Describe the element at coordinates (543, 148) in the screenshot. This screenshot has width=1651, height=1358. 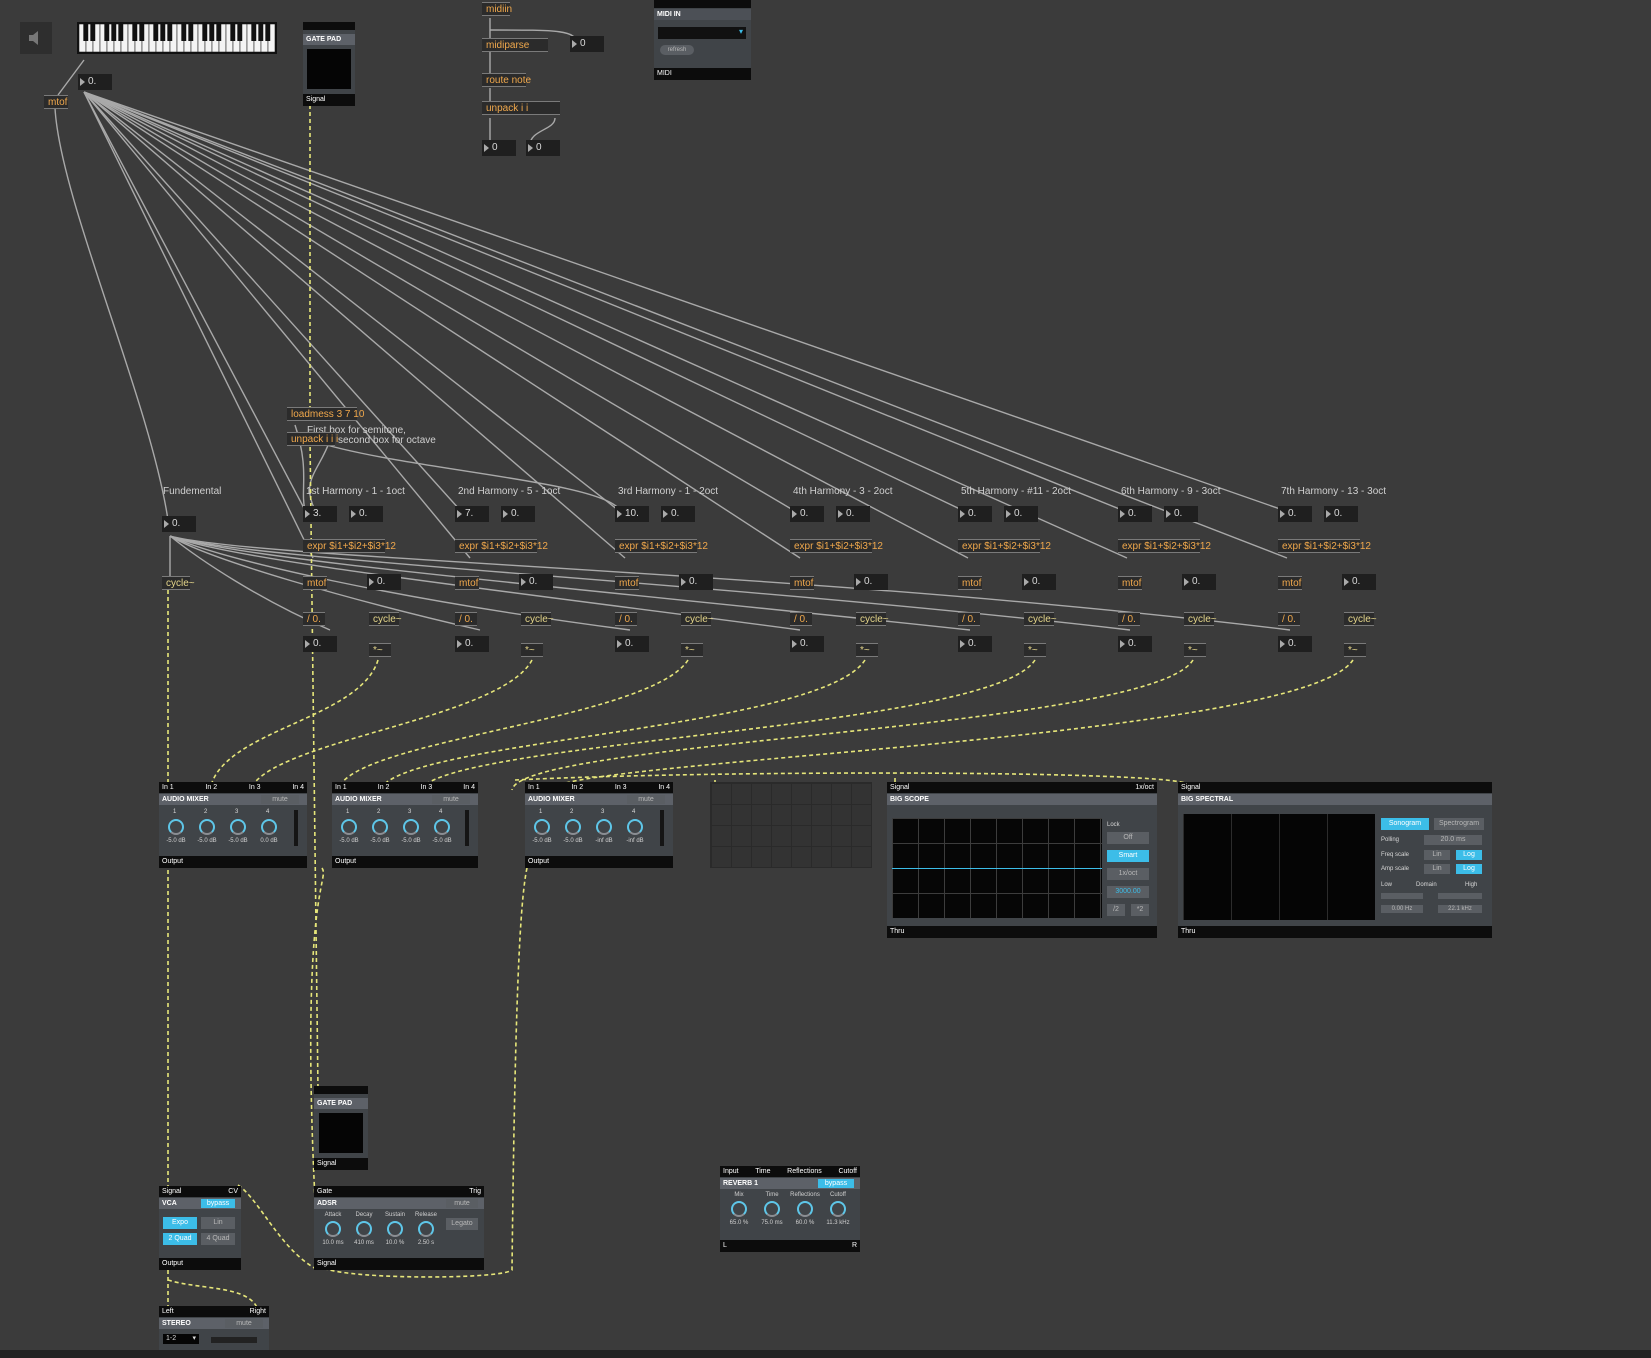
I see `velocity-number: 0` at that location.